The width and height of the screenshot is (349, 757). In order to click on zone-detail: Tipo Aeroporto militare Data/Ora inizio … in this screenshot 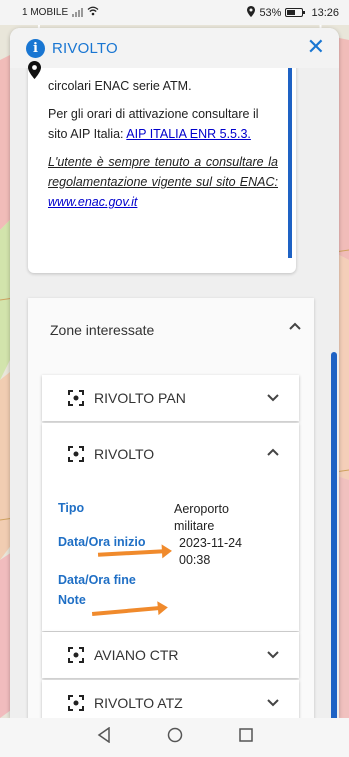, I will do `click(170, 558)`.